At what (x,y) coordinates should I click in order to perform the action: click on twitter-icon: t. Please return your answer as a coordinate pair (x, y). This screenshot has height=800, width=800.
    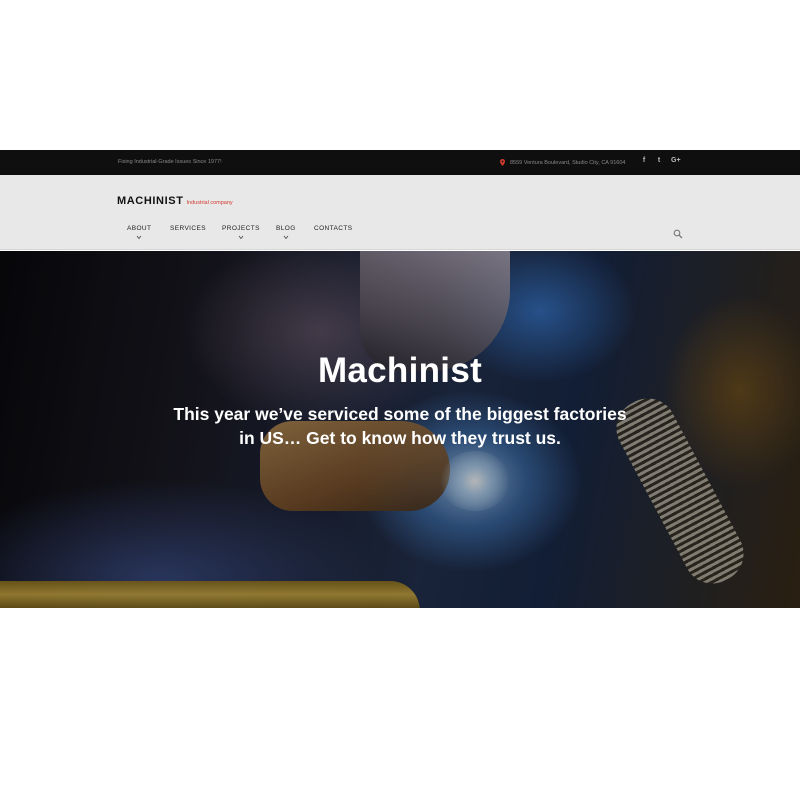
    Looking at the image, I should click on (659, 160).